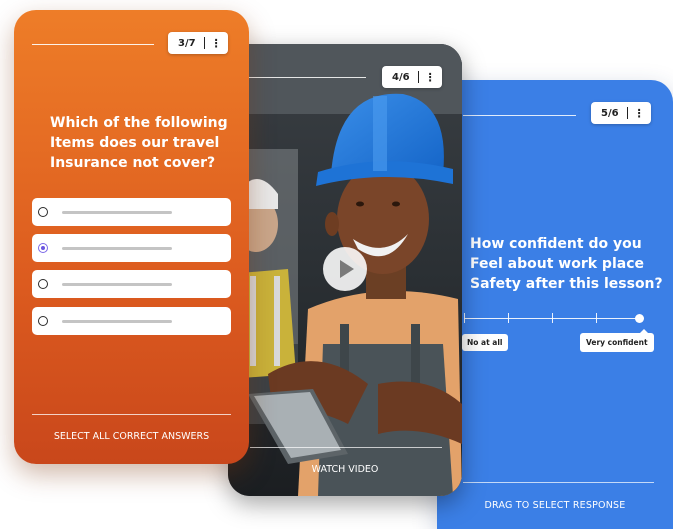 Image resolution: width=673 pixels, height=529 pixels. What do you see at coordinates (555, 505) in the screenshot?
I see `instruction-text: DRAG TO SELECT RESPONSE` at bounding box center [555, 505].